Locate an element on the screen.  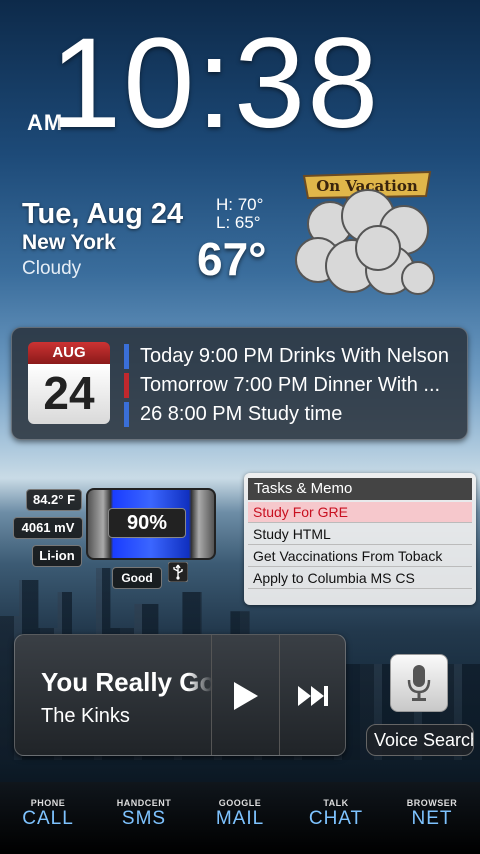
play-button is located at coordinates (245, 695).